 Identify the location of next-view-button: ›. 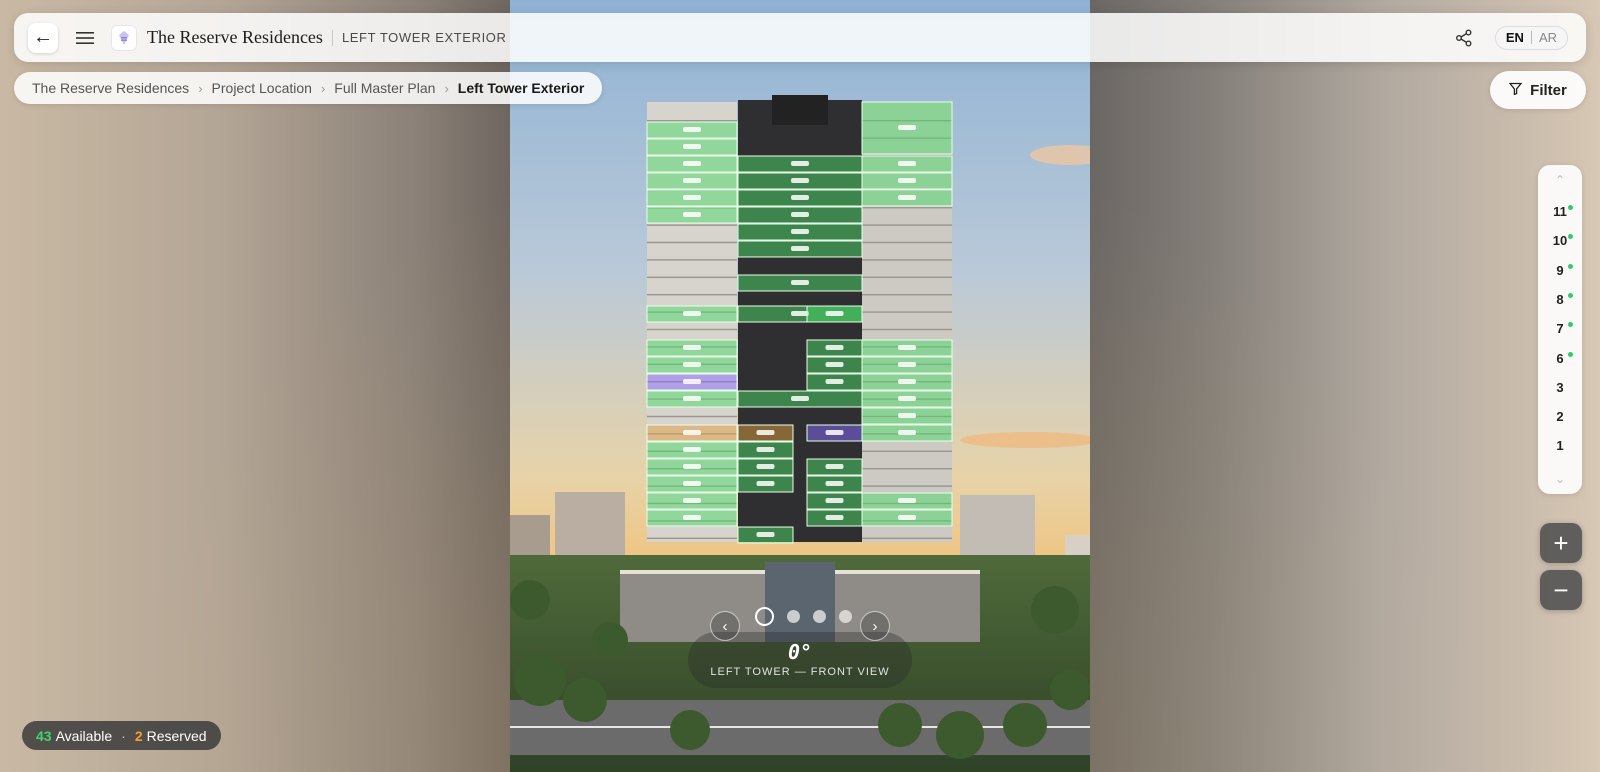
(875, 626).